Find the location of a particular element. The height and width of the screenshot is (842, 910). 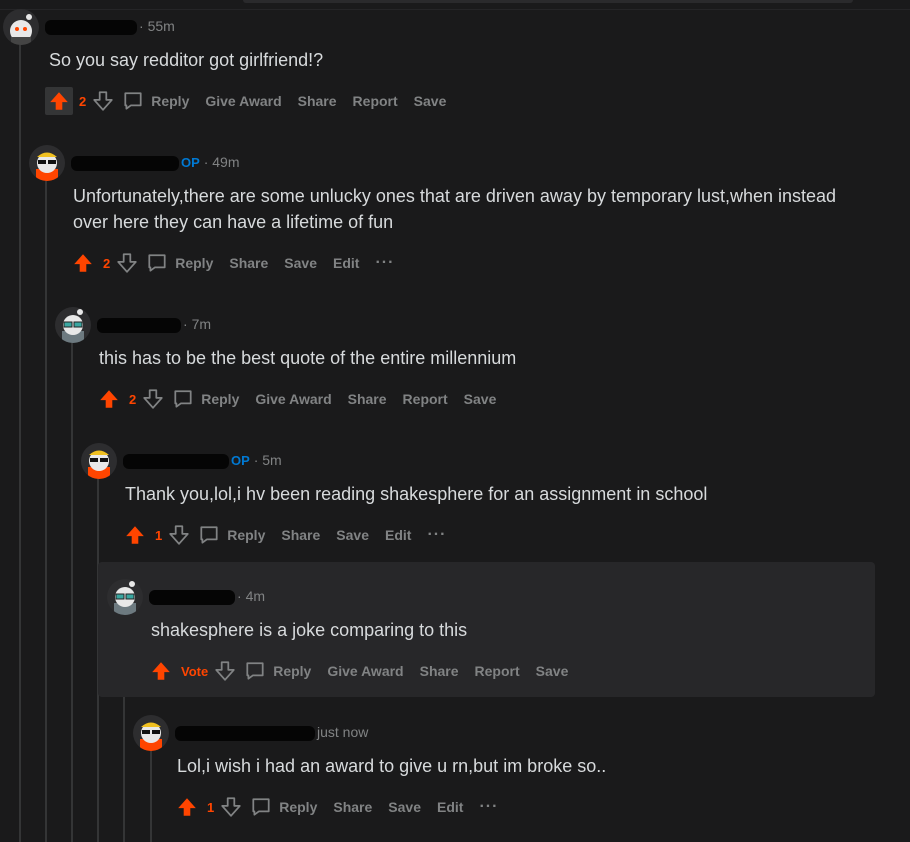

comment-actions: Vote Reply Give Award Share Report Save is located at coordinates (365, 671).